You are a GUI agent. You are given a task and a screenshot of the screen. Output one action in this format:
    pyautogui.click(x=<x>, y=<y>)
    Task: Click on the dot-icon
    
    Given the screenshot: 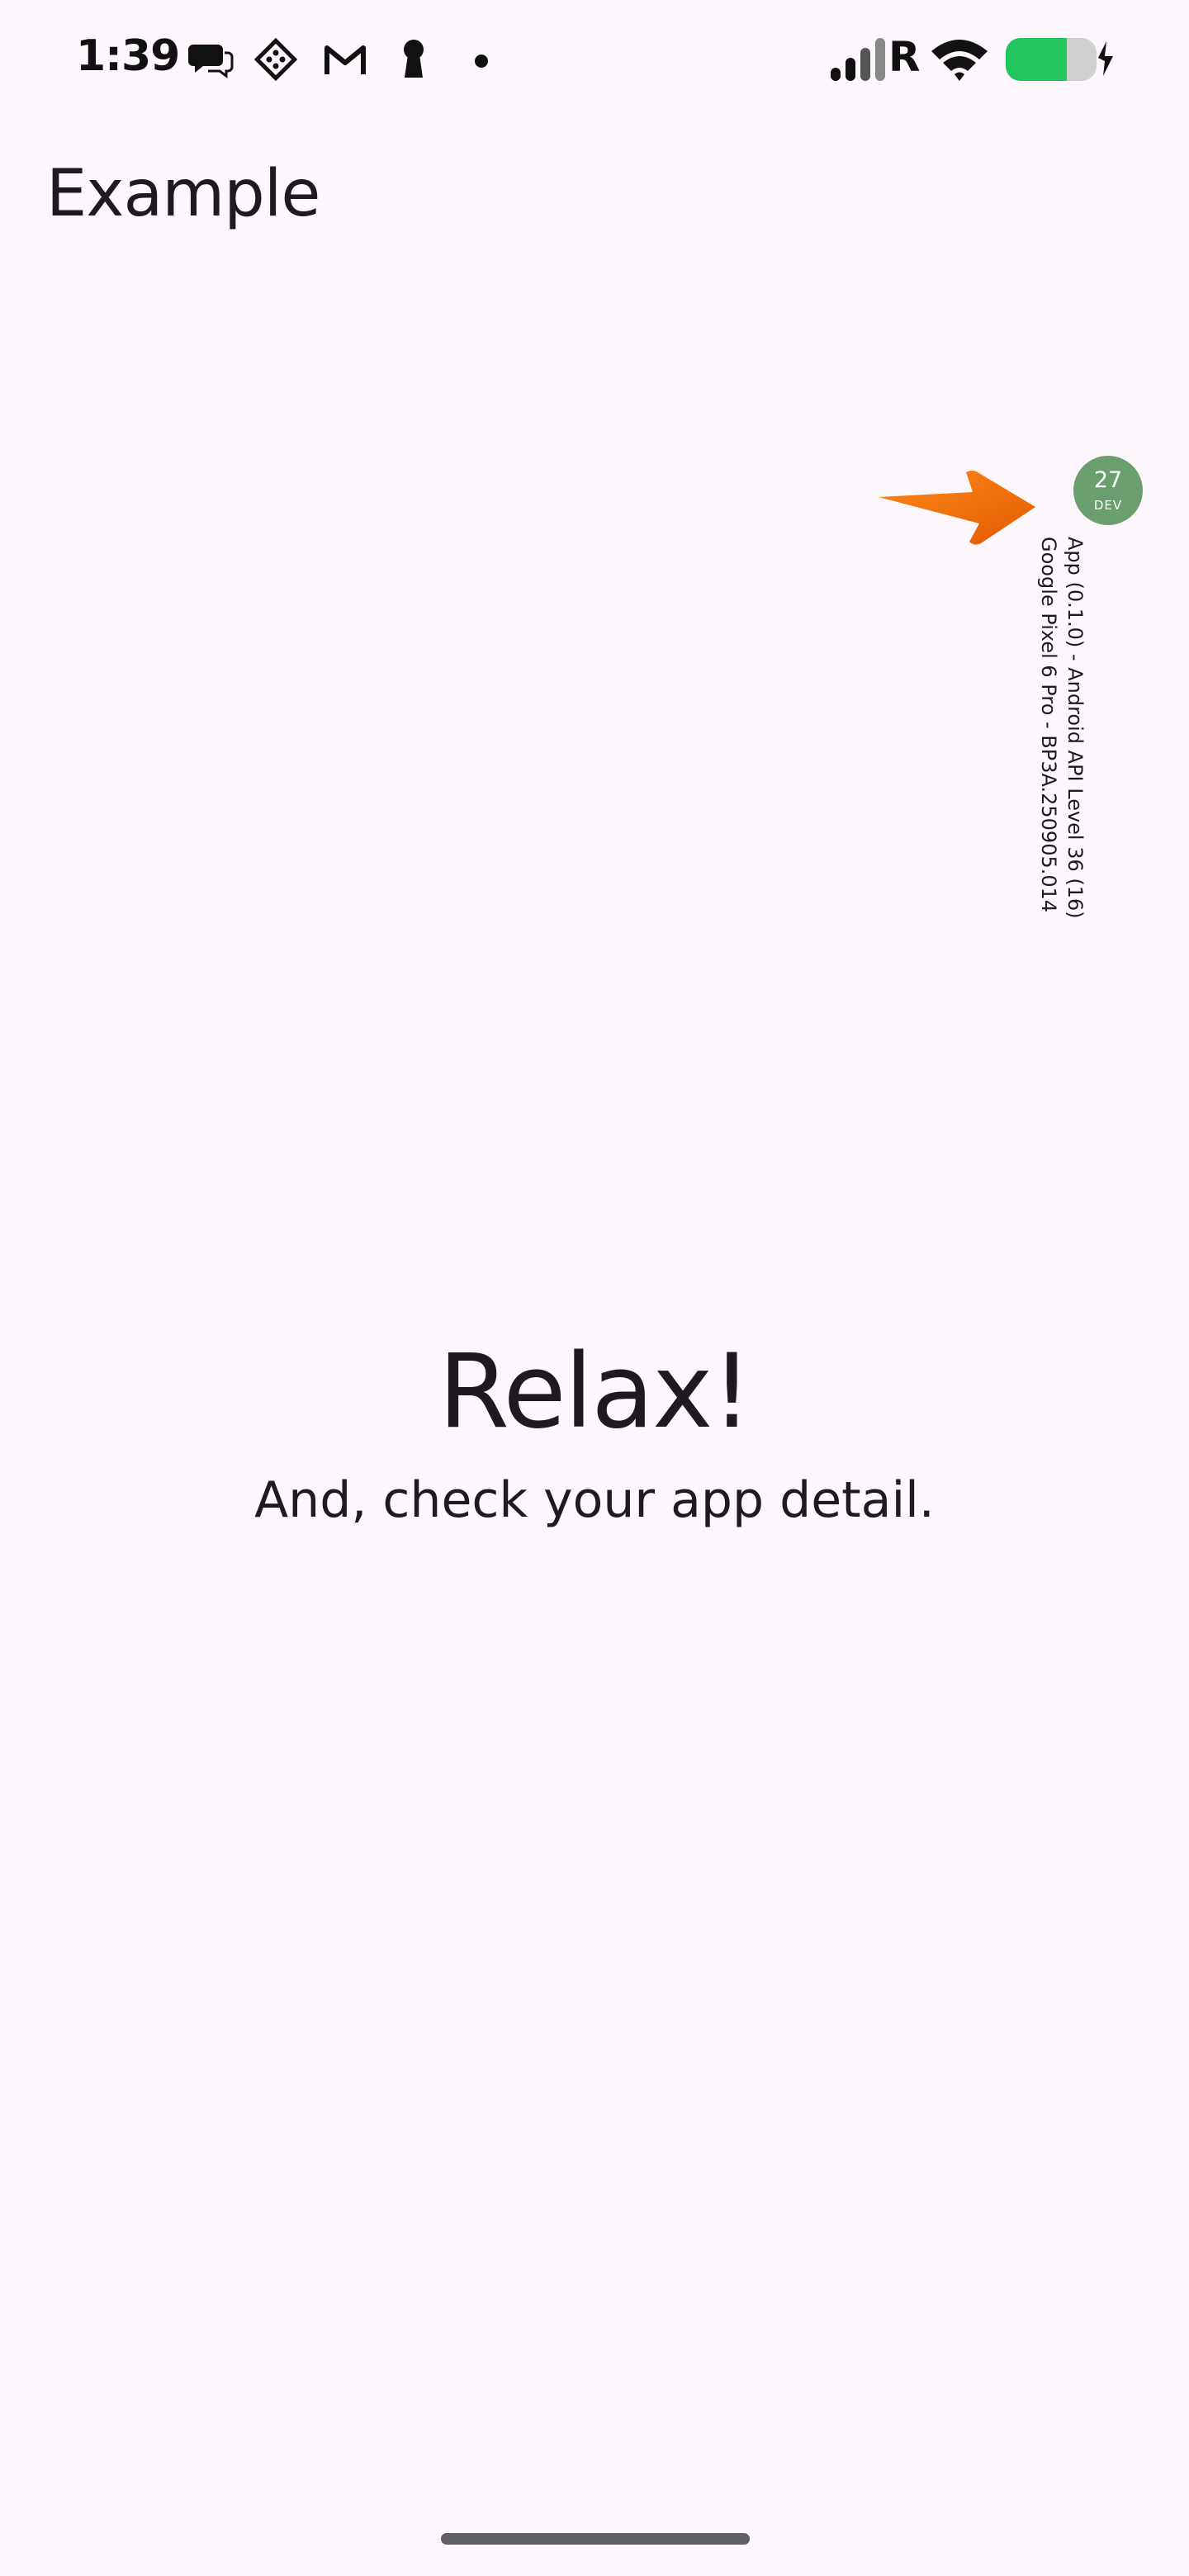 What is the action you would take?
    pyautogui.click(x=481, y=61)
    